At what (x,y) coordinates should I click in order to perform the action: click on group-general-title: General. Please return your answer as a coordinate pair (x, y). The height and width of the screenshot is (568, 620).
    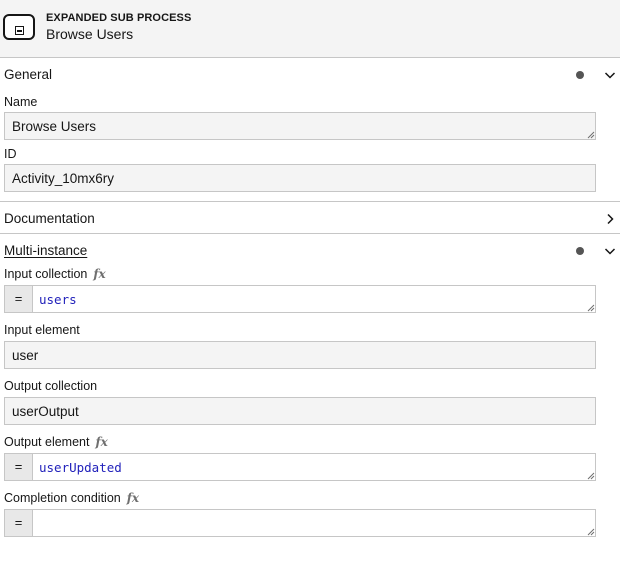
    Looking at the image, I should click on (28, 74).